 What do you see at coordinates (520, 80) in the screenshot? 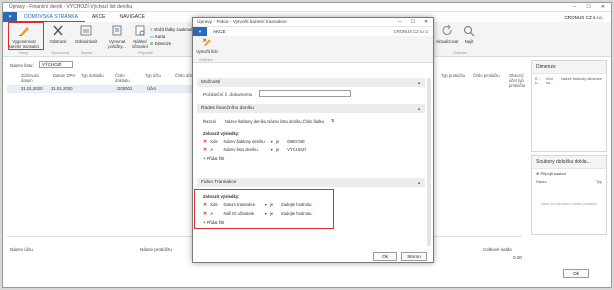
I see `col-gl-contra-type: Obecný účet typ protiúčtu` at bounding box center [520, 80].